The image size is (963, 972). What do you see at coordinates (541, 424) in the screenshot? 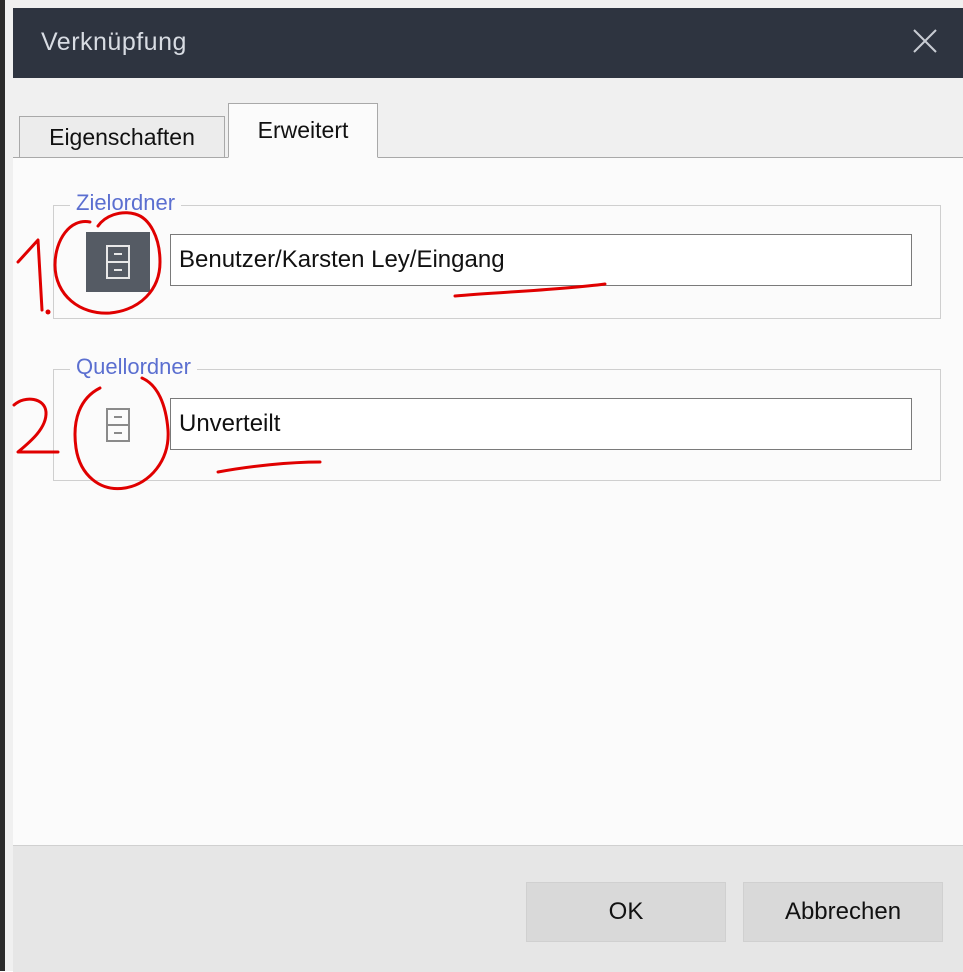
I see `source-folder-field` at bounding box center [541, 424].